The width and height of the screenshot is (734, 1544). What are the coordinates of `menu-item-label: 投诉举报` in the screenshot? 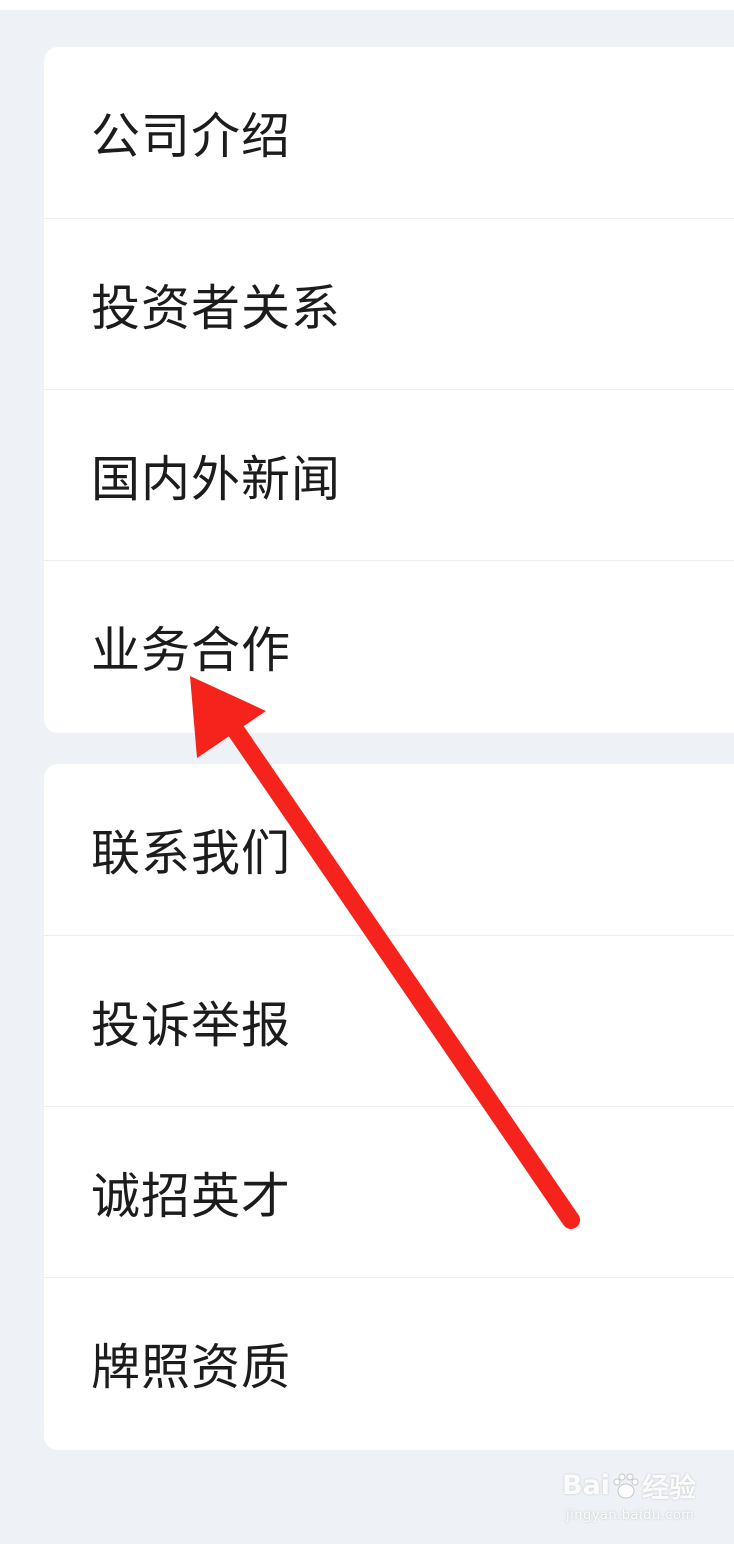 It's located at (191, 1025).